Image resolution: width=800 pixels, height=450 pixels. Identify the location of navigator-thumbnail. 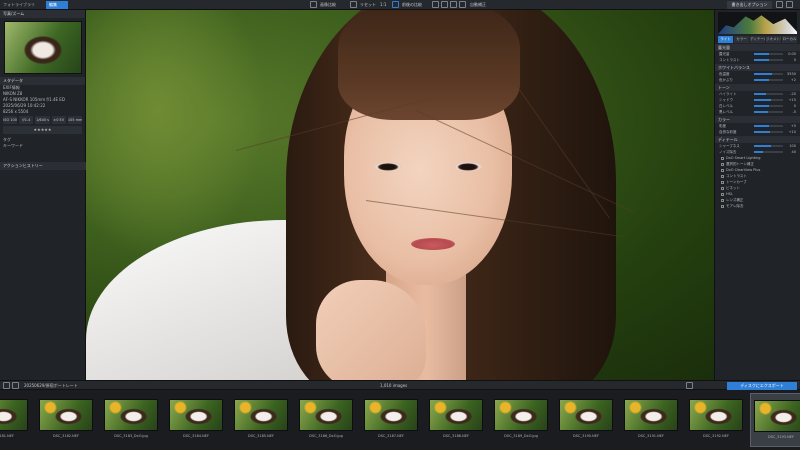
(42, 47).